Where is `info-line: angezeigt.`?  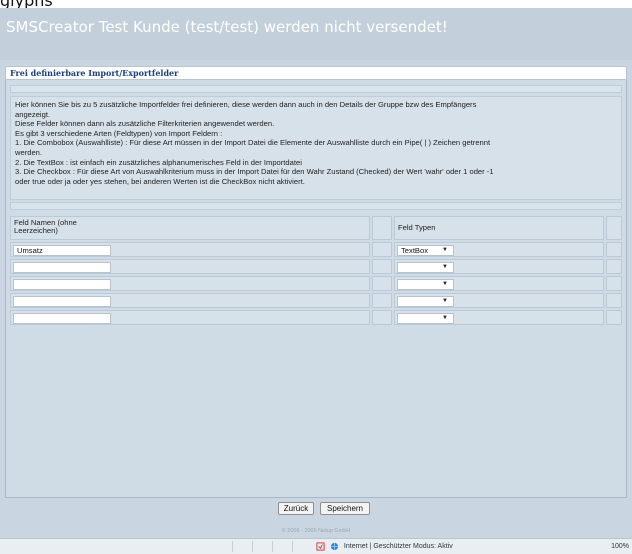
info-line: angezeigt. is located at coordinates (33, 114).